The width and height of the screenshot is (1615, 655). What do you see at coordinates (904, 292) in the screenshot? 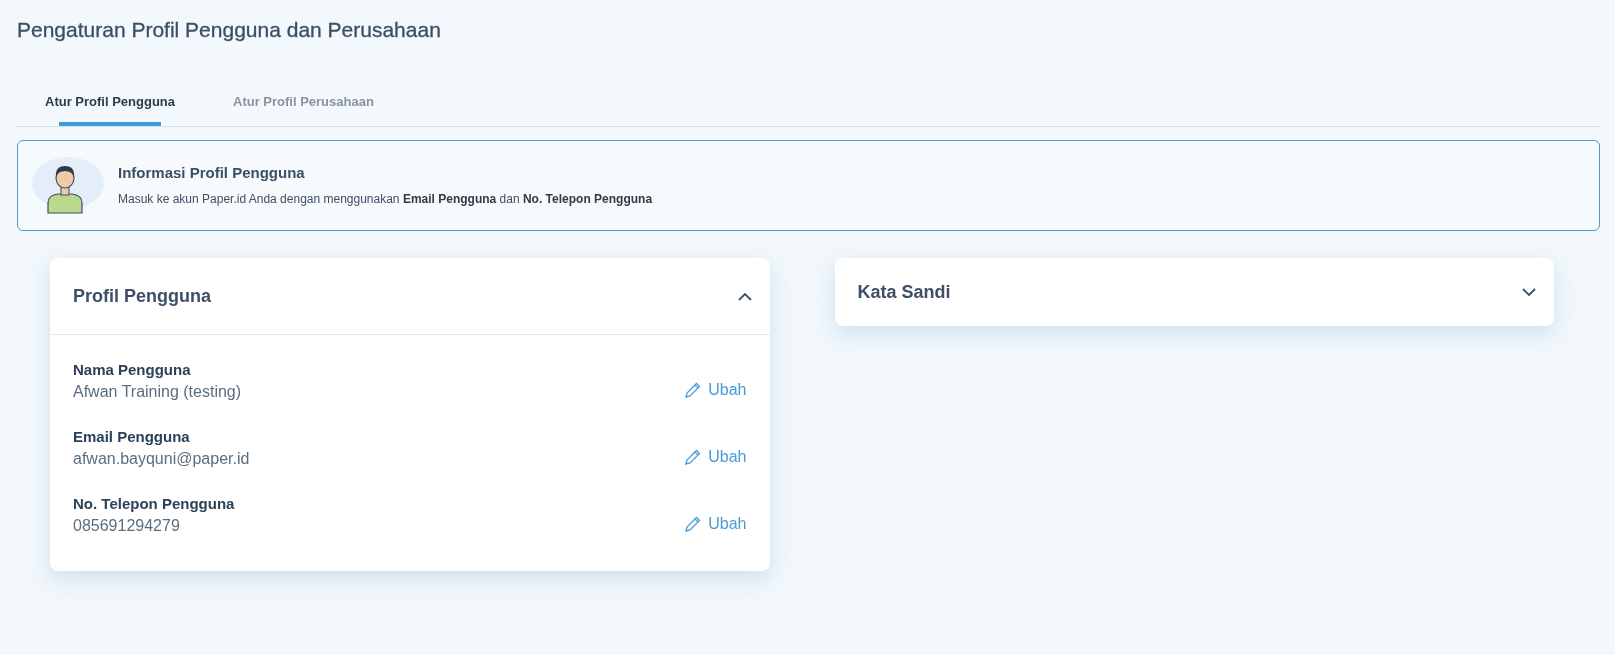
I see `card-title: Kata Sandi` at bounding box center [904, 292].